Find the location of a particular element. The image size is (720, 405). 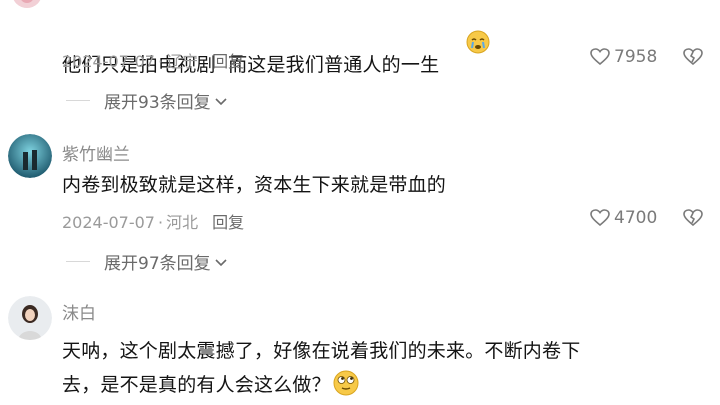

comment-location: 辽宁 is located at coordinates (182, 61).